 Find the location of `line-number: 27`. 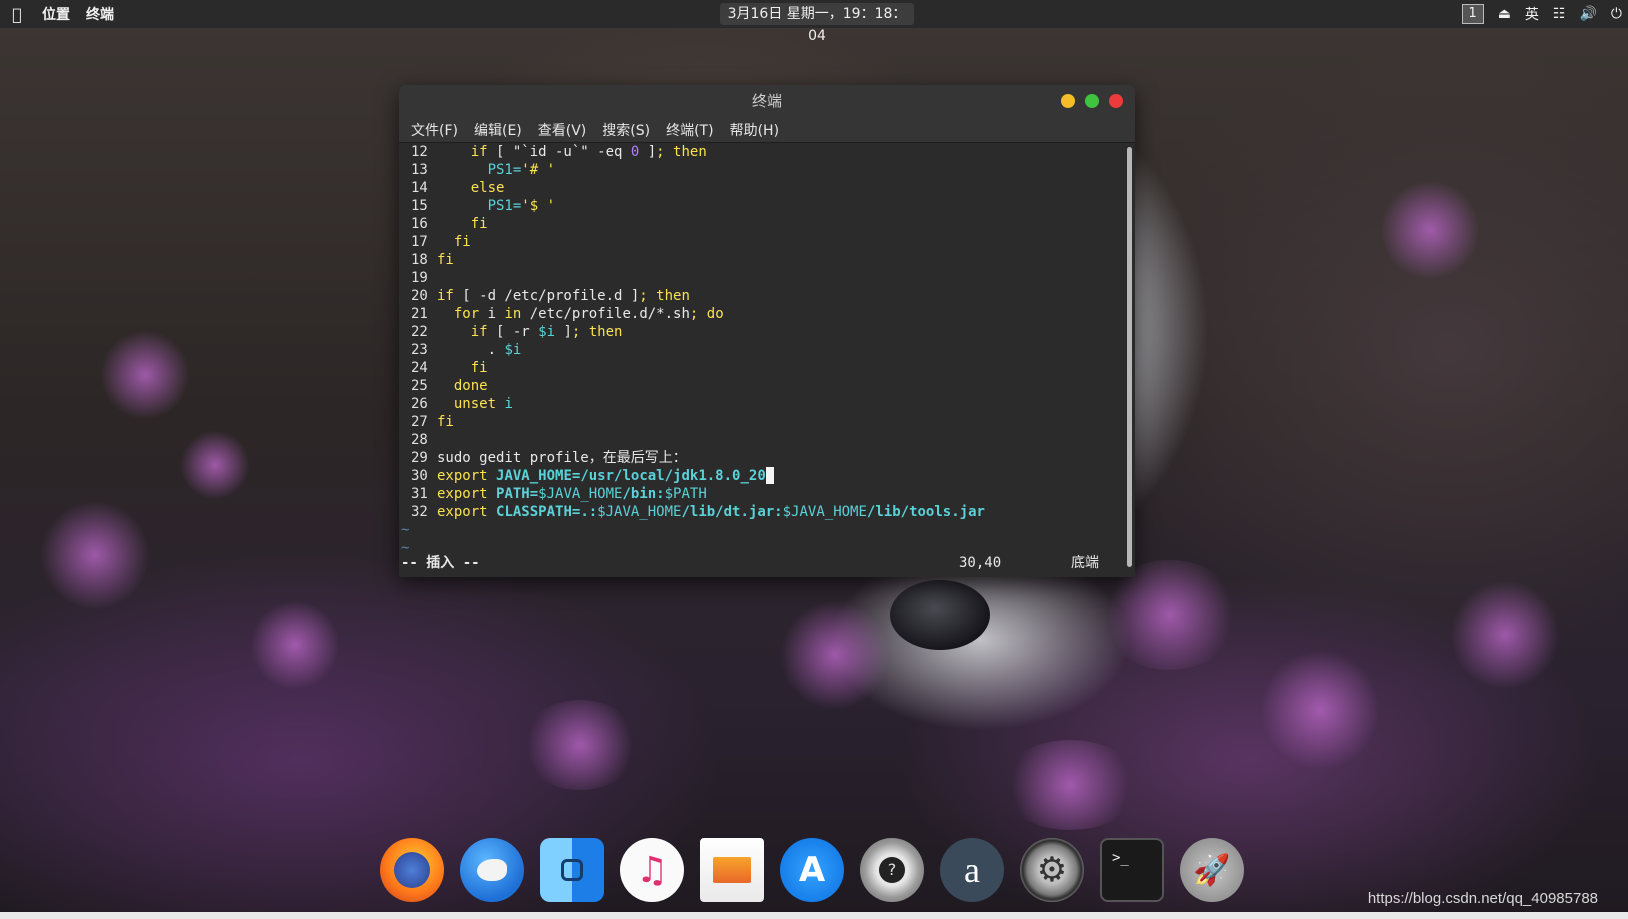

line-number: 27 is located at coordinates (419, 422).